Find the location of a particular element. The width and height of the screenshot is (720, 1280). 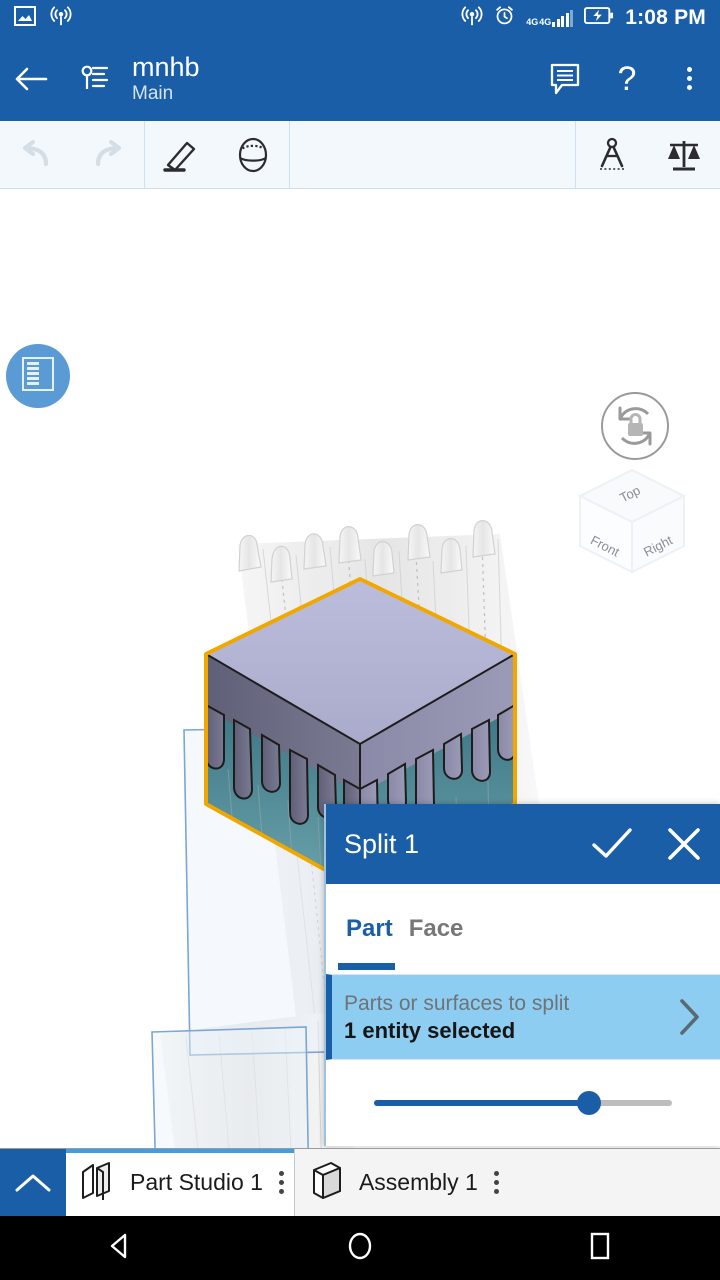

help-icon: ? is located at coordinates (627, 78).